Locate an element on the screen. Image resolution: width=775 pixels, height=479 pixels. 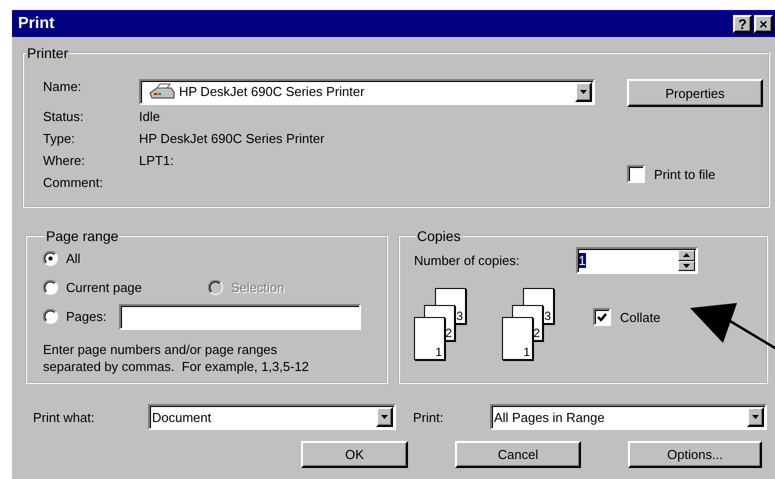
print-what-combo: Document is located at coordinates (272, 417).